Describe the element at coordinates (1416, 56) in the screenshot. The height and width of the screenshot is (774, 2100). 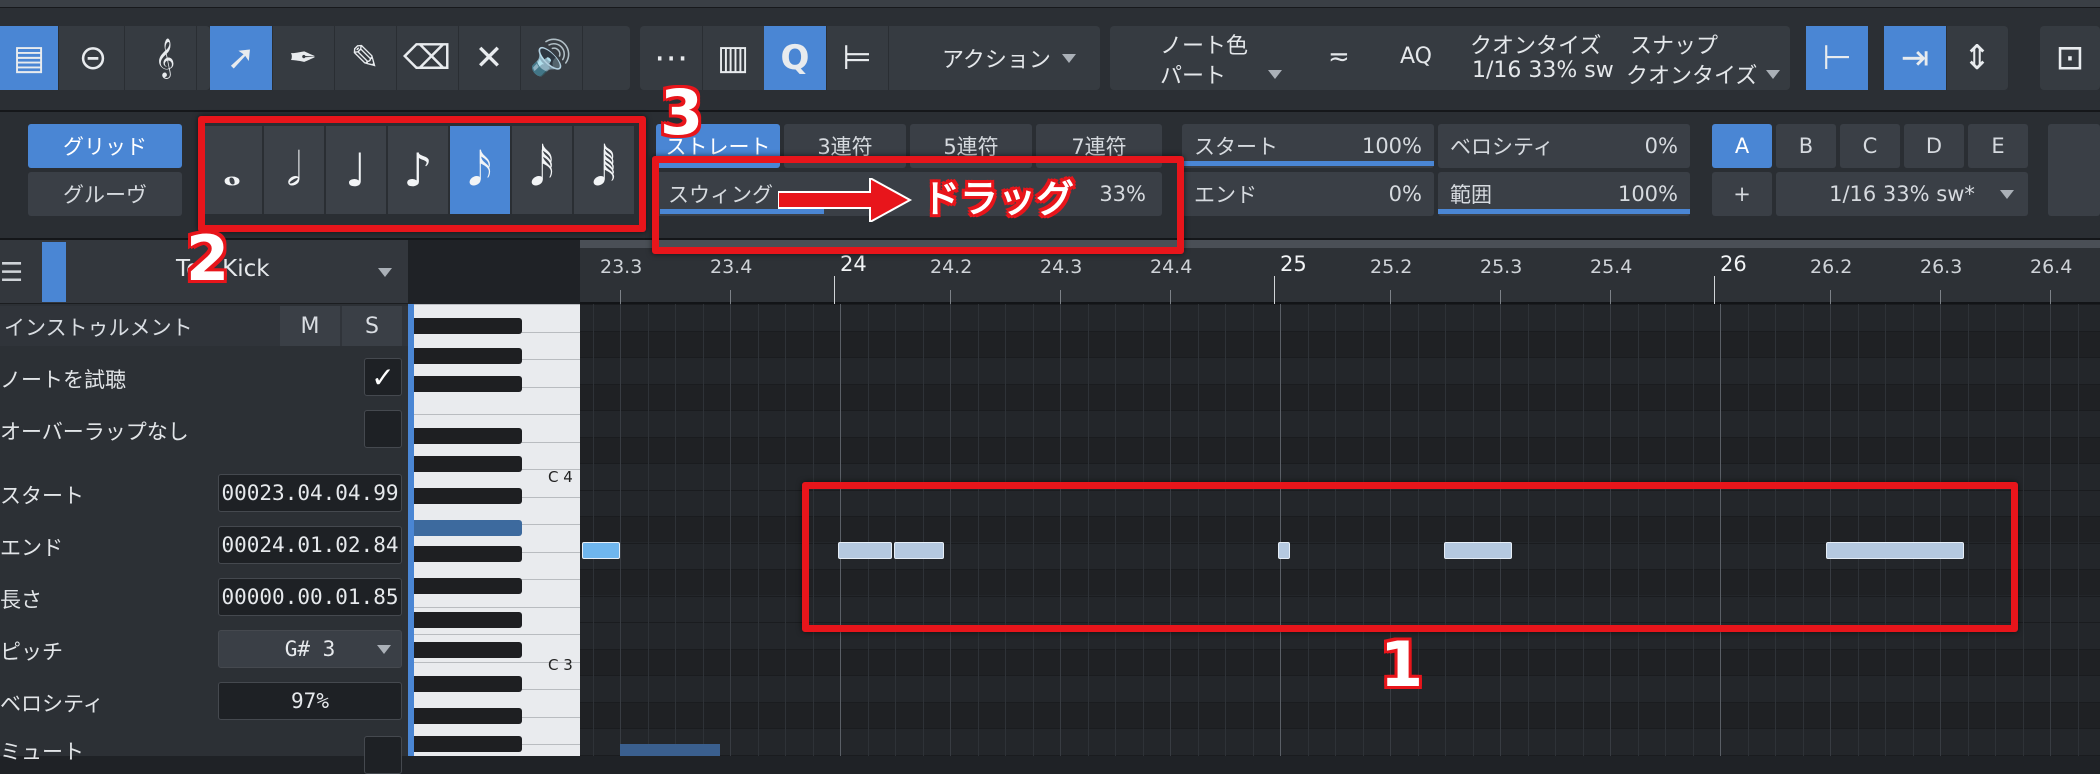
I see `aq-button: AQ` at that location.